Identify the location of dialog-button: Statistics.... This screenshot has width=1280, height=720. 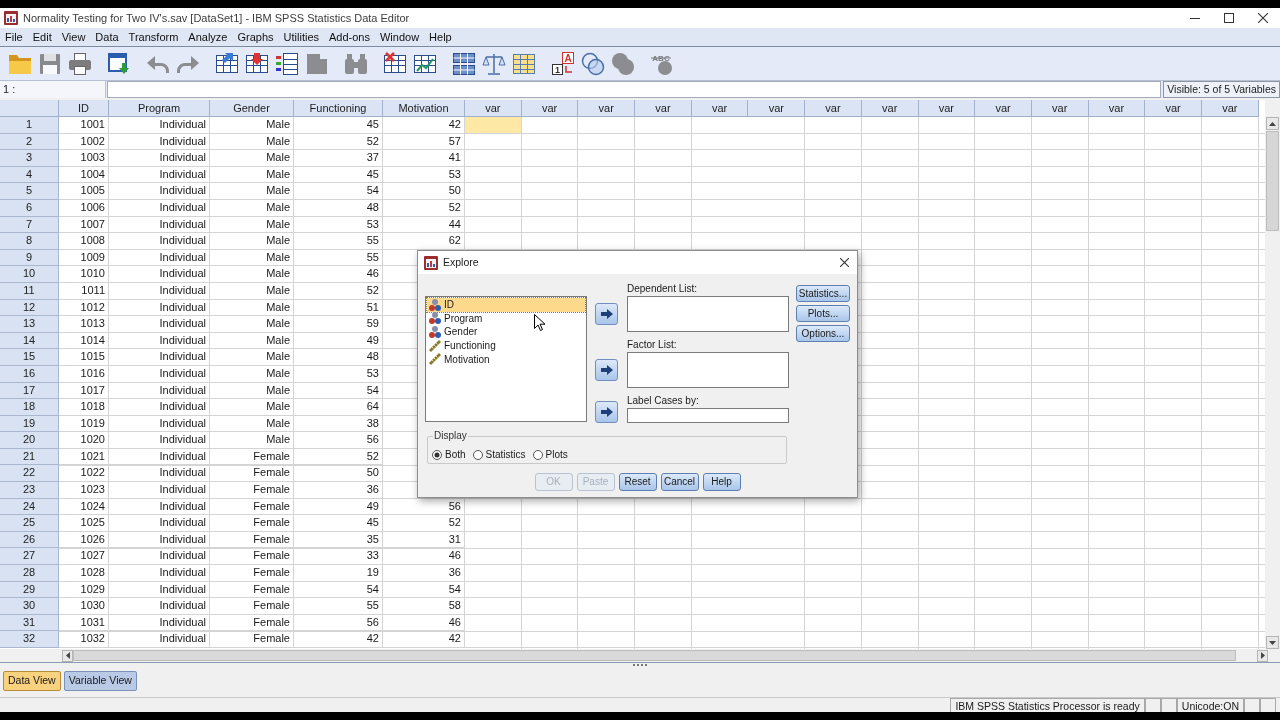
(823, 293).